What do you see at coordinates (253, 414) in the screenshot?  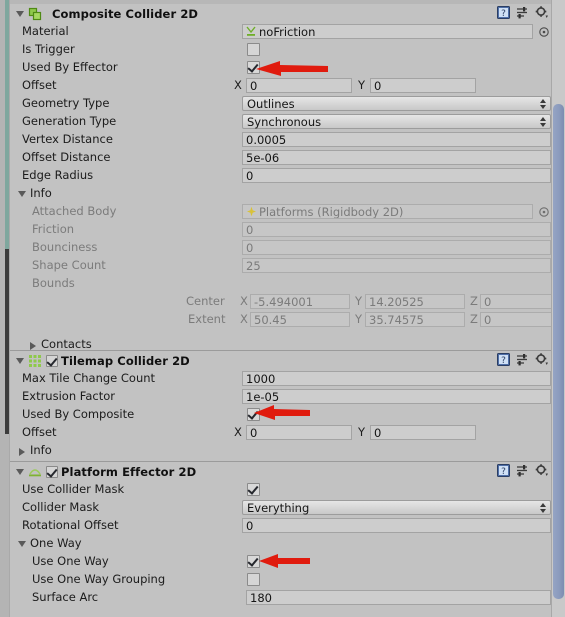 I see `checkbox-used-by-composite` at bounding box center [253, 414].